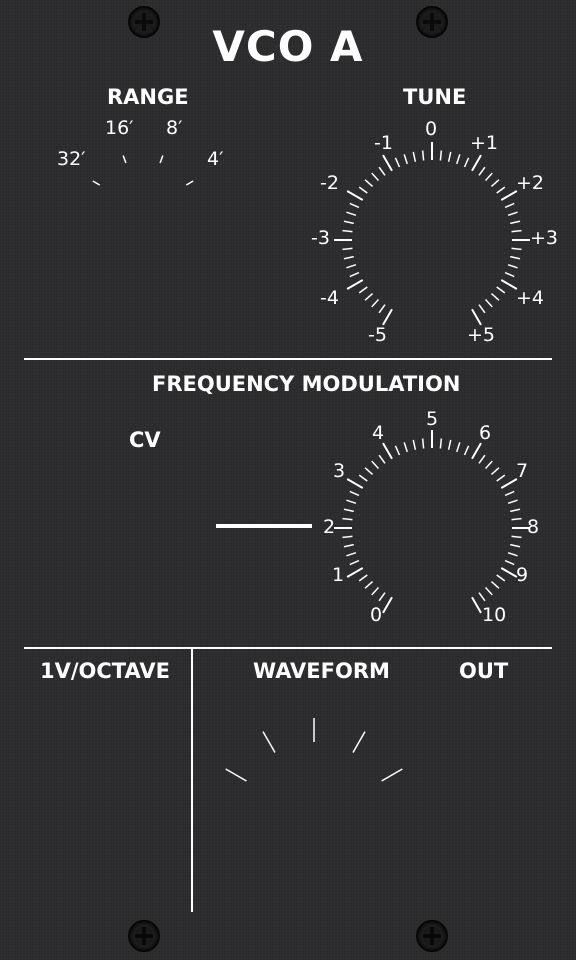 The image size is (576, 960). Describe the element at coordinates (288, 46) in the screenshot. I see `module-title: VCO A` at that location.